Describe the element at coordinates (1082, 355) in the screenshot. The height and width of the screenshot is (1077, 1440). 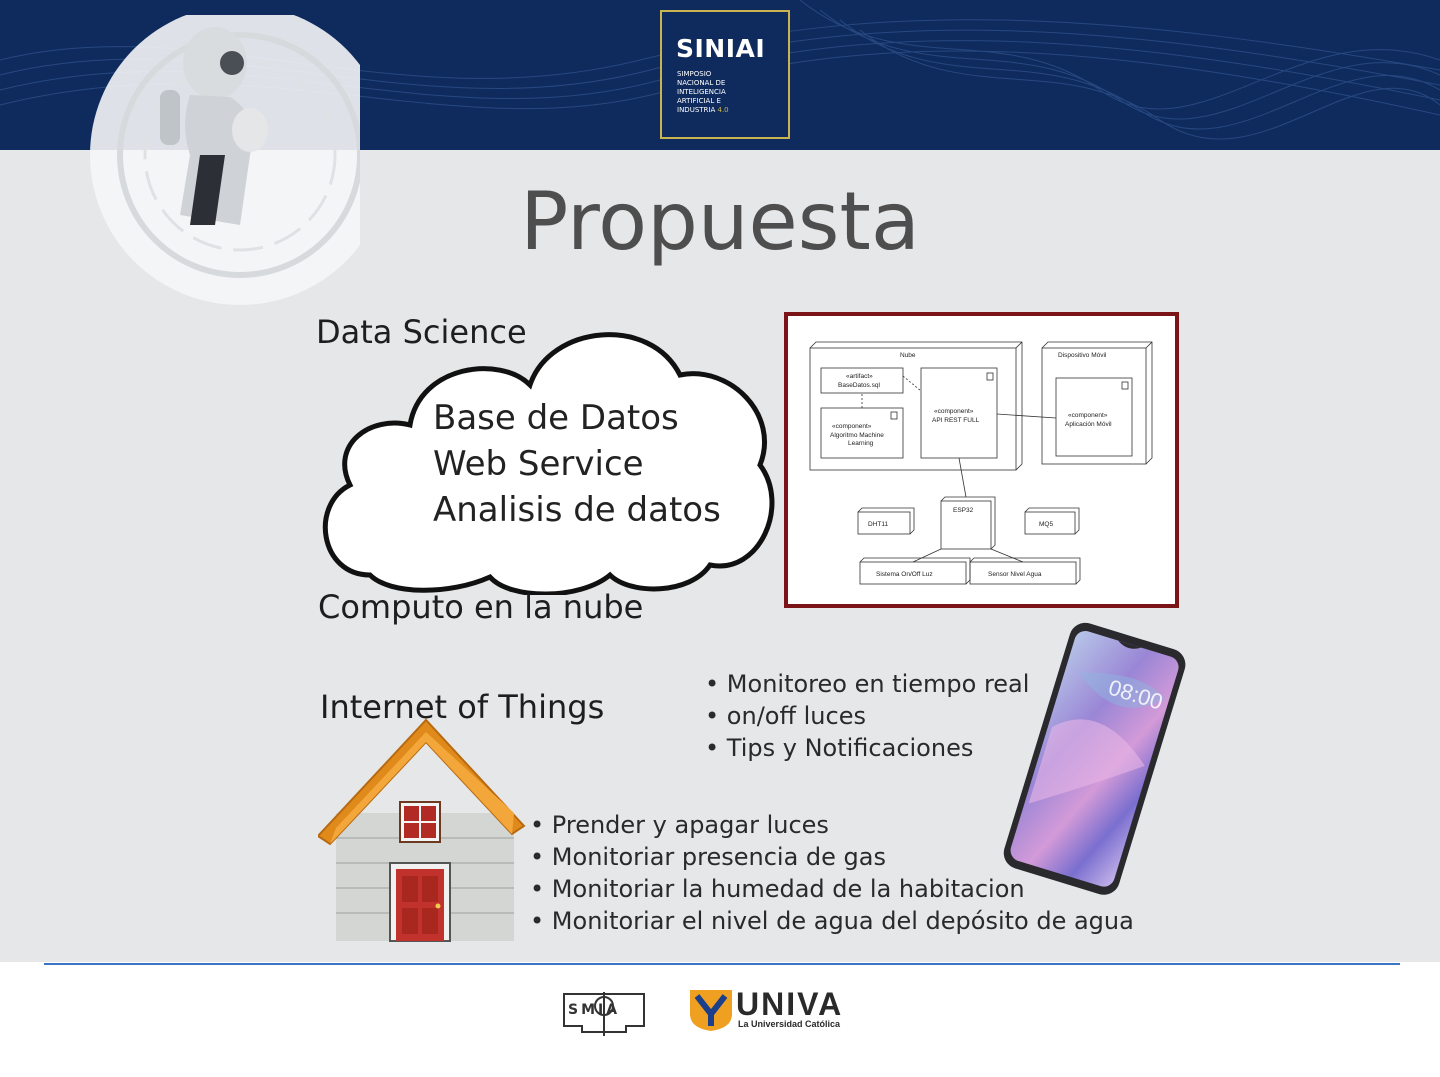
I see `mobile-node-label: Dispositivo Móvil` at that location.